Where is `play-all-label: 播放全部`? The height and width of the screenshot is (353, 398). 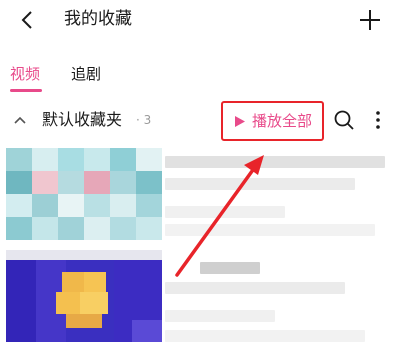
play-all-label: 播放全部 is located at coordinates (282, 121).